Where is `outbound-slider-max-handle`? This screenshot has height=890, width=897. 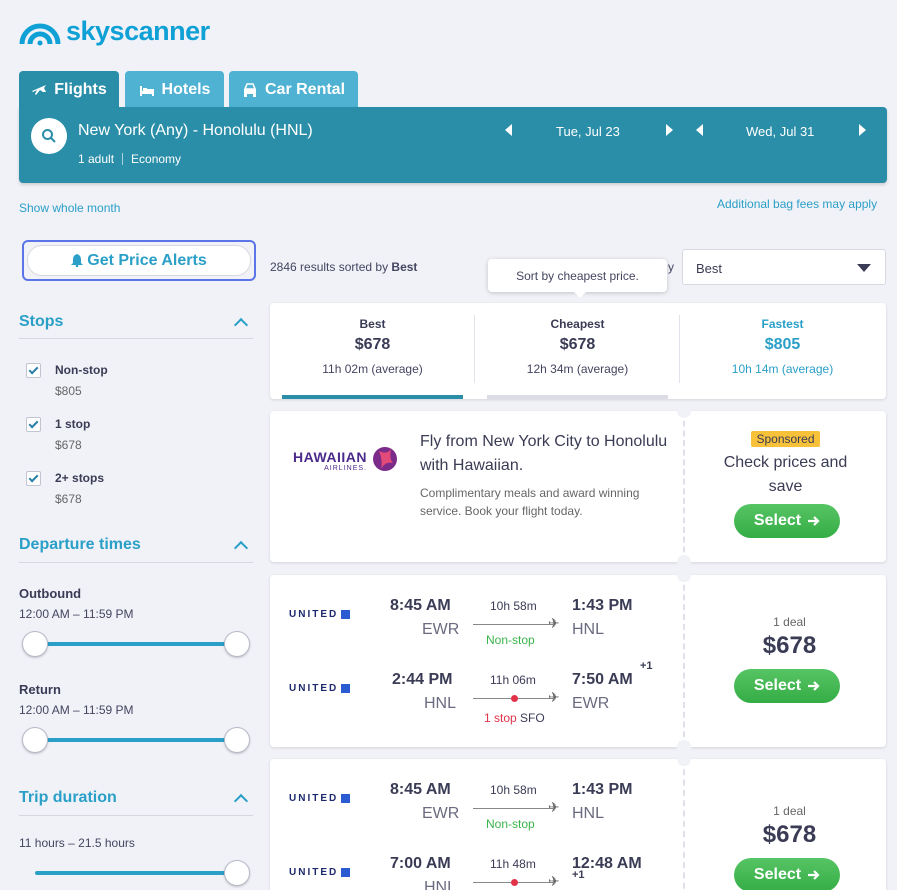 outbound-slider-max-handle is located at coordinates (237, 644).